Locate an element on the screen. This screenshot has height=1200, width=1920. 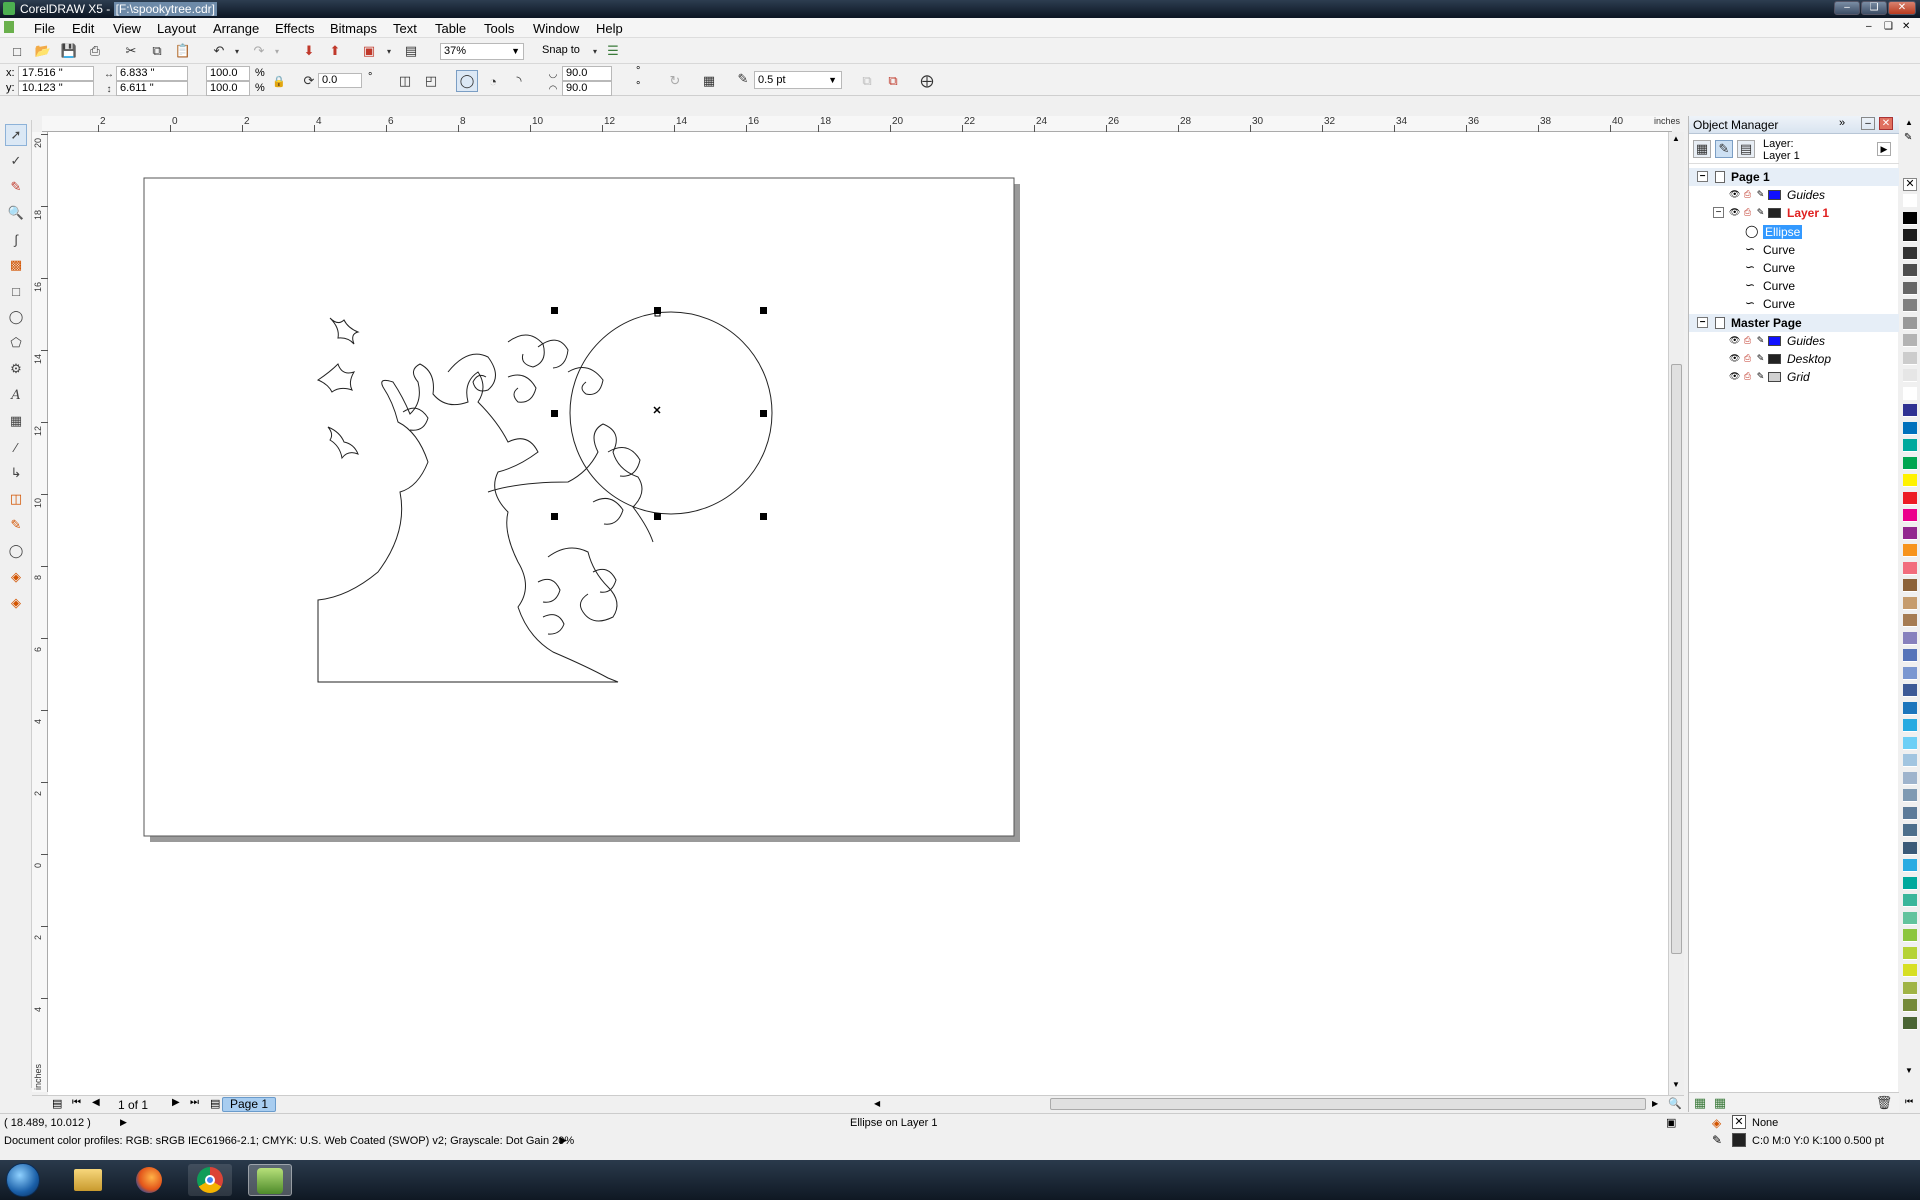
application-launcher-icon: ▣ is located at coordinates (369, 51).